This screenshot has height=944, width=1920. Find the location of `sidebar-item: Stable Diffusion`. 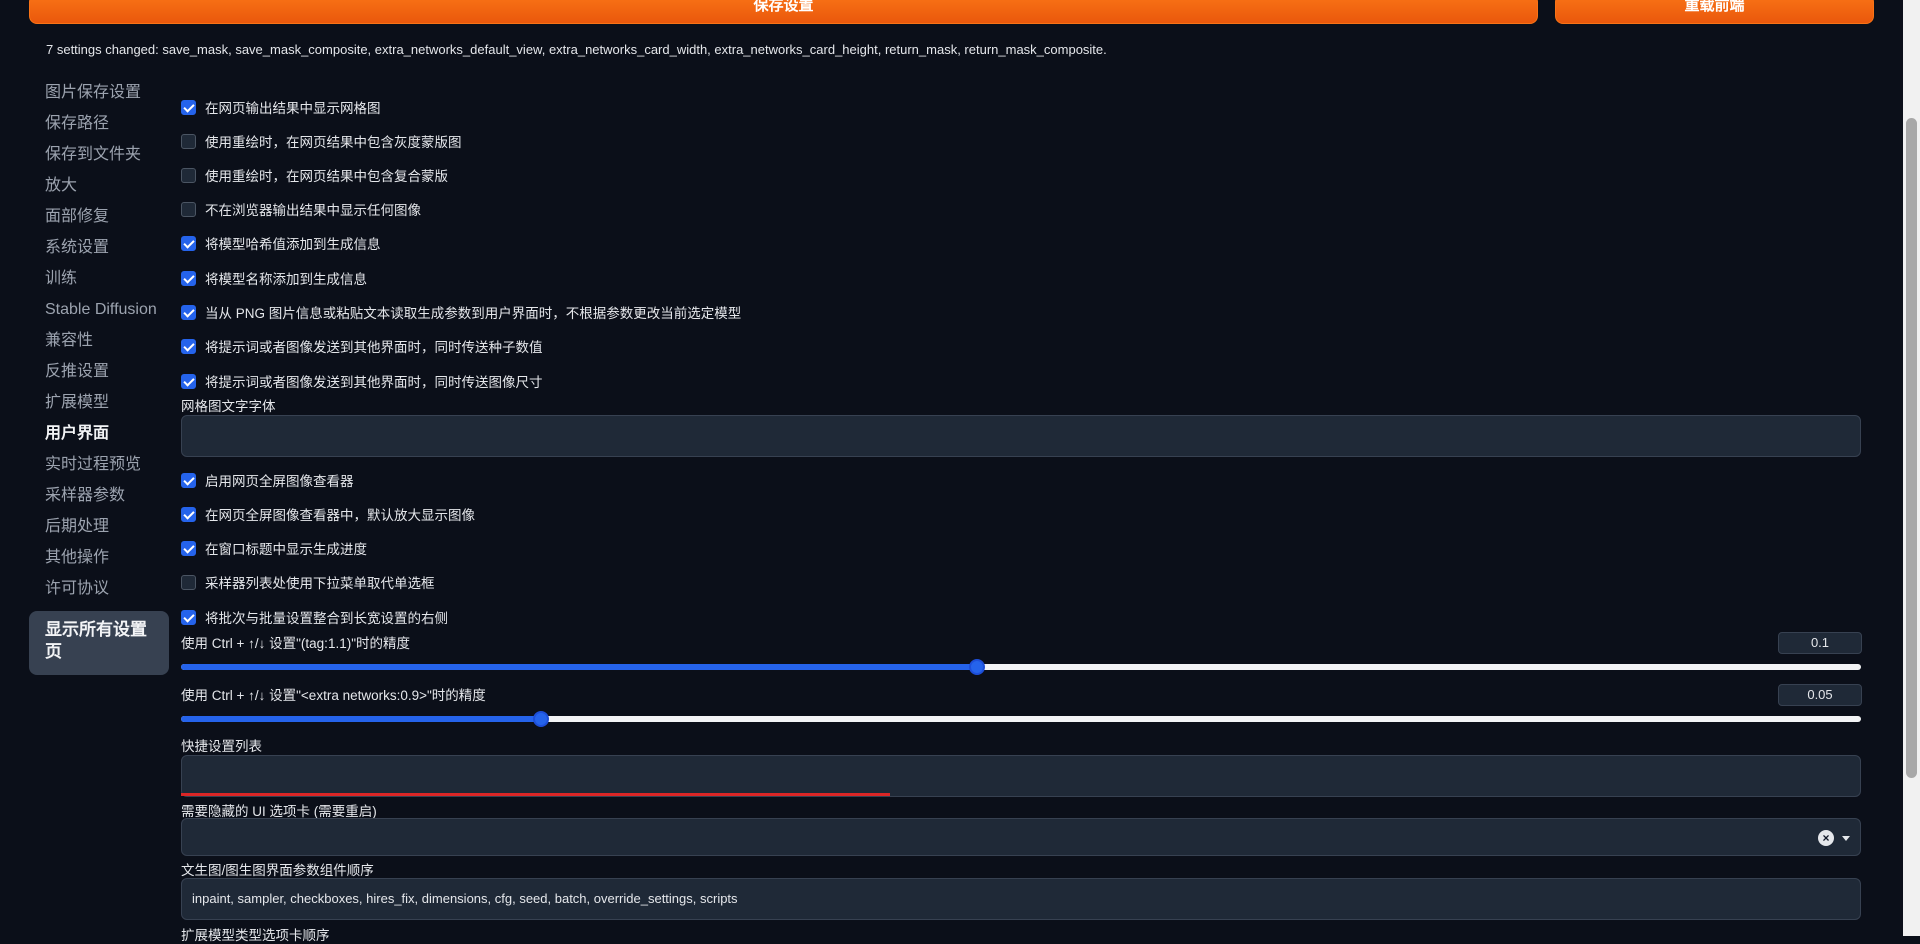

sidebar-item: Stable Diffusion is located at coordinates (99, 312).